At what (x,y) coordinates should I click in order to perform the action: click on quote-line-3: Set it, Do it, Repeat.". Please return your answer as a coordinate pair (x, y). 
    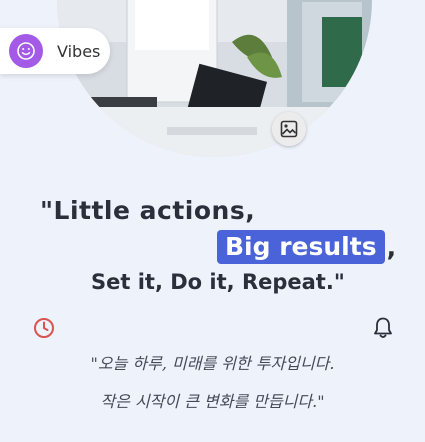
    Looking at the image, I should click on (218, 282).